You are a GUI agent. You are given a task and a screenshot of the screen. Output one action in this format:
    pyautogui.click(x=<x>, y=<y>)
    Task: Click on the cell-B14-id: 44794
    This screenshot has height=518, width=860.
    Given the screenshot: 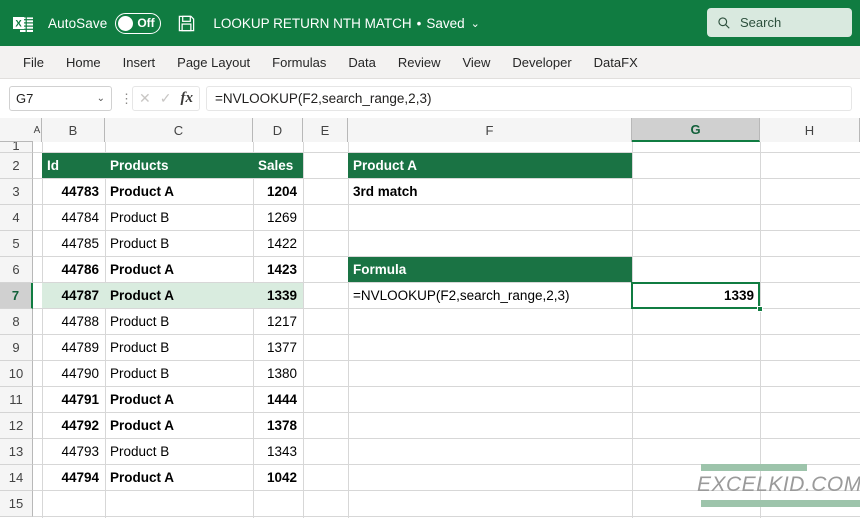 What is the action you would take?
    pyautogui.click(x=73, y=477)
    